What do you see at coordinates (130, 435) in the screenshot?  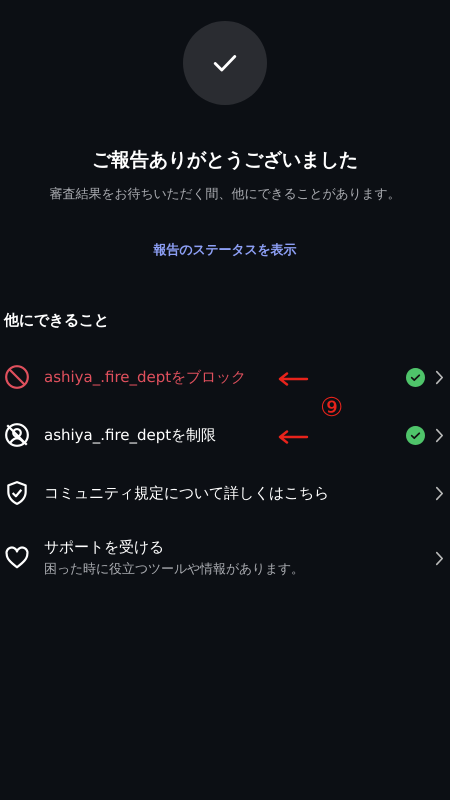 I see `option-title: ashiya_.fire_deptを制限` at bounding box center [130, 435].